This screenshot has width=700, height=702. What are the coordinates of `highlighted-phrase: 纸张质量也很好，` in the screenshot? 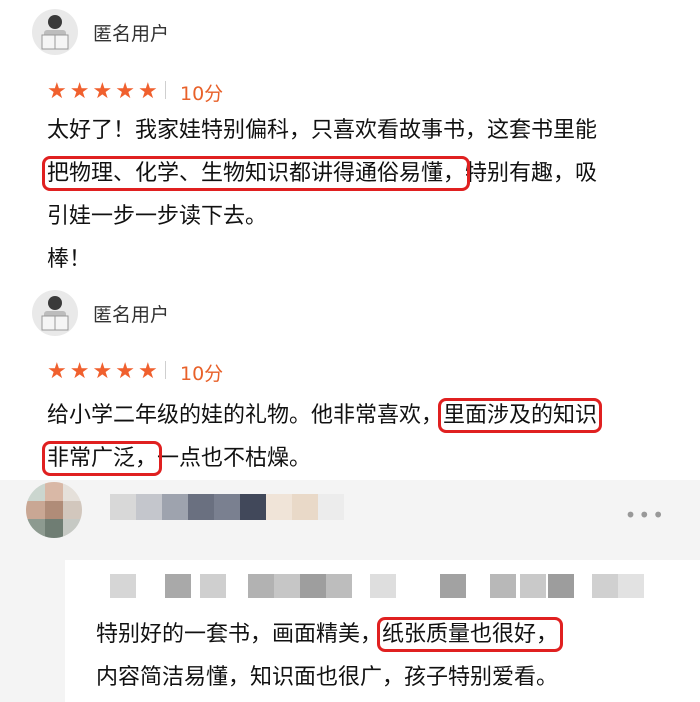 It's located at (470, 634).